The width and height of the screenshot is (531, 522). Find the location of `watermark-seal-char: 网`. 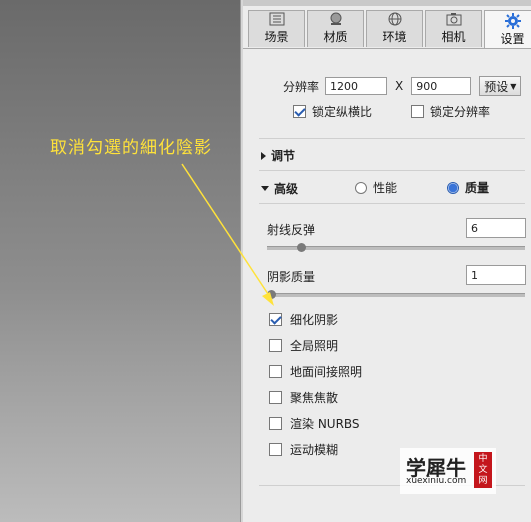

watermark-seal-char: 网 is located at coordinates (483, 480).